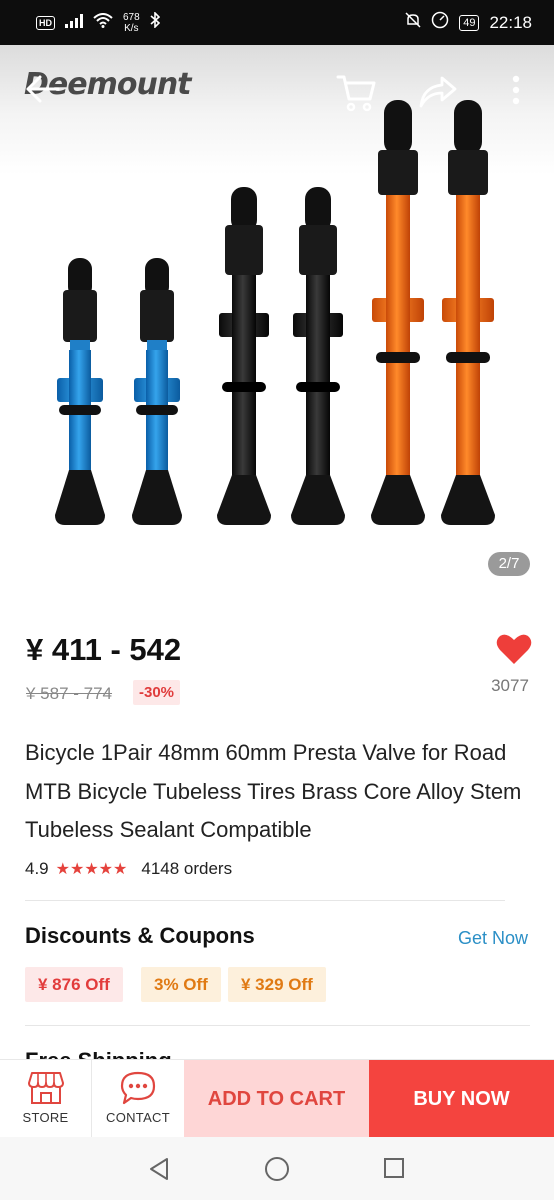 This screenshot has width=554, height=1200. Describe the element at coordinates (438, 92) in the screenshot. I see `share-icon` at that location.